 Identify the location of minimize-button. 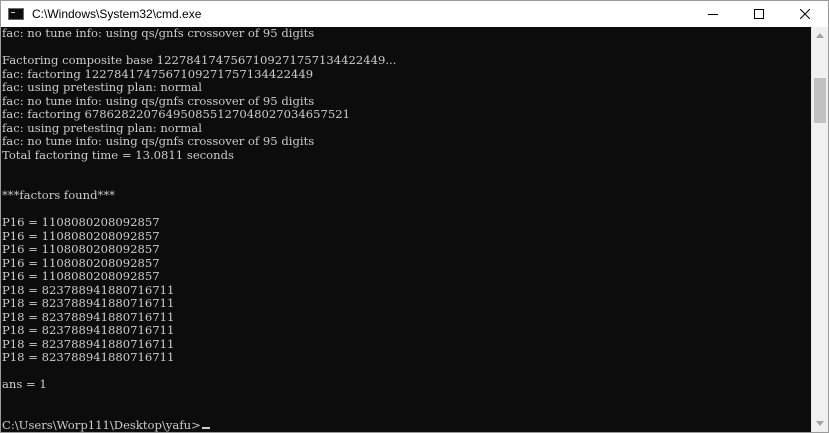
(713, 14).